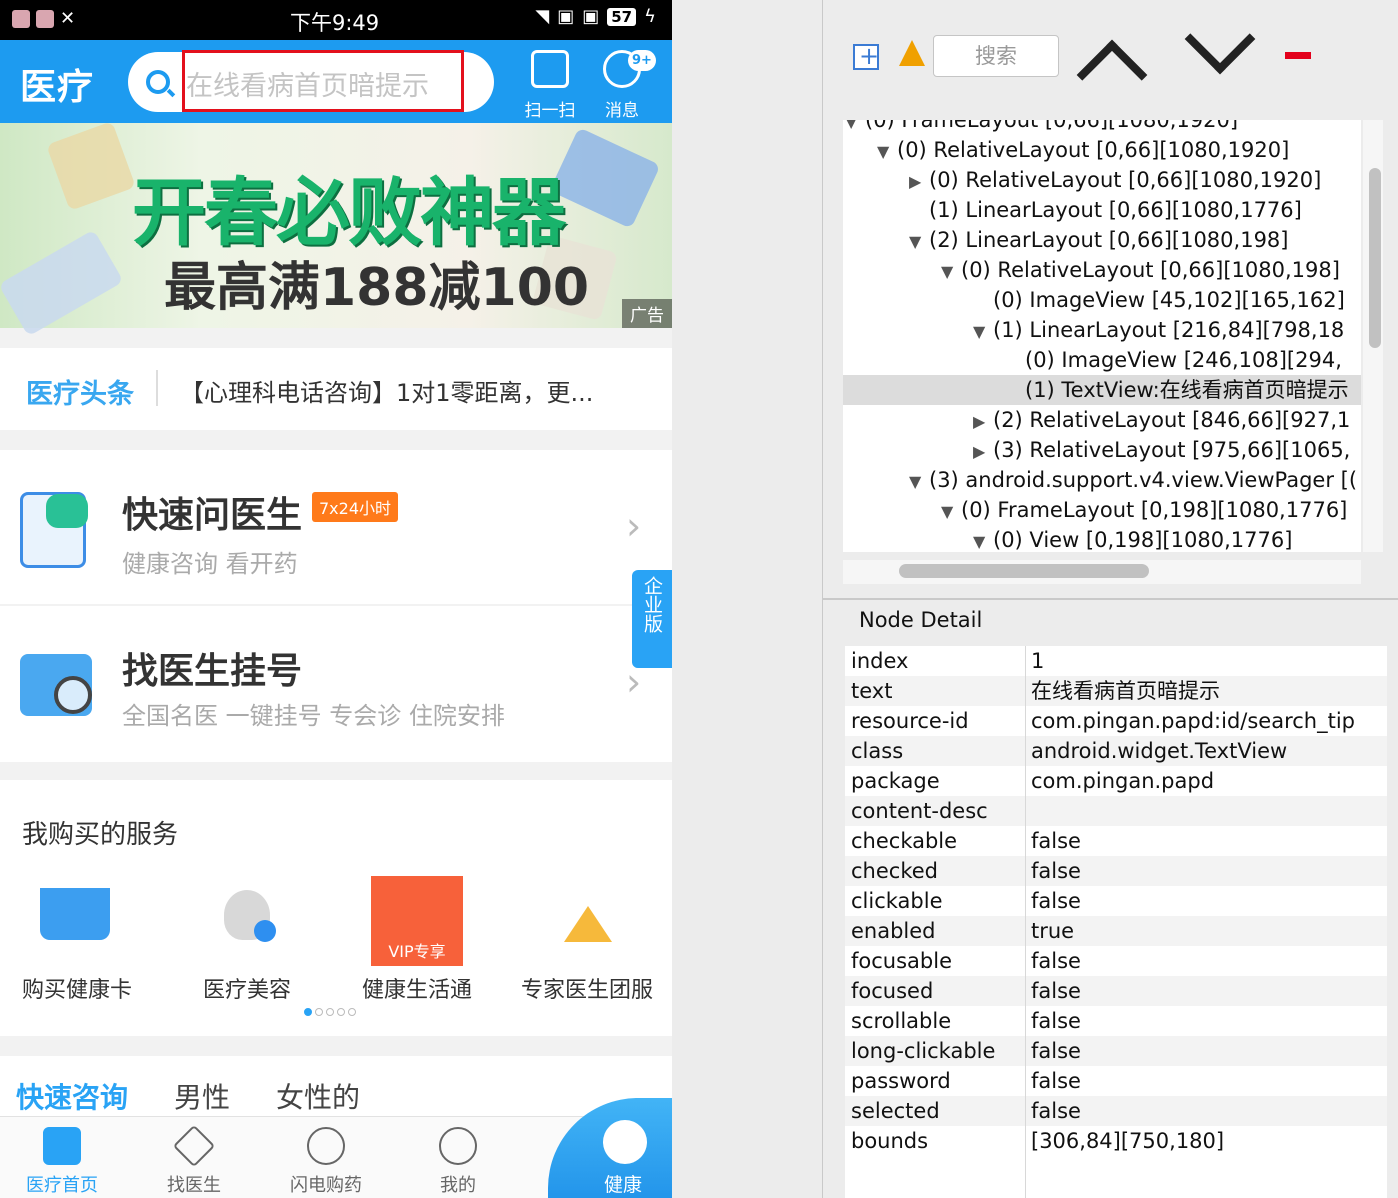  Describe the element at coordinates (72, 1096) in the screenshot. I see `tab-quick-consult: 快速咨询` at that location.